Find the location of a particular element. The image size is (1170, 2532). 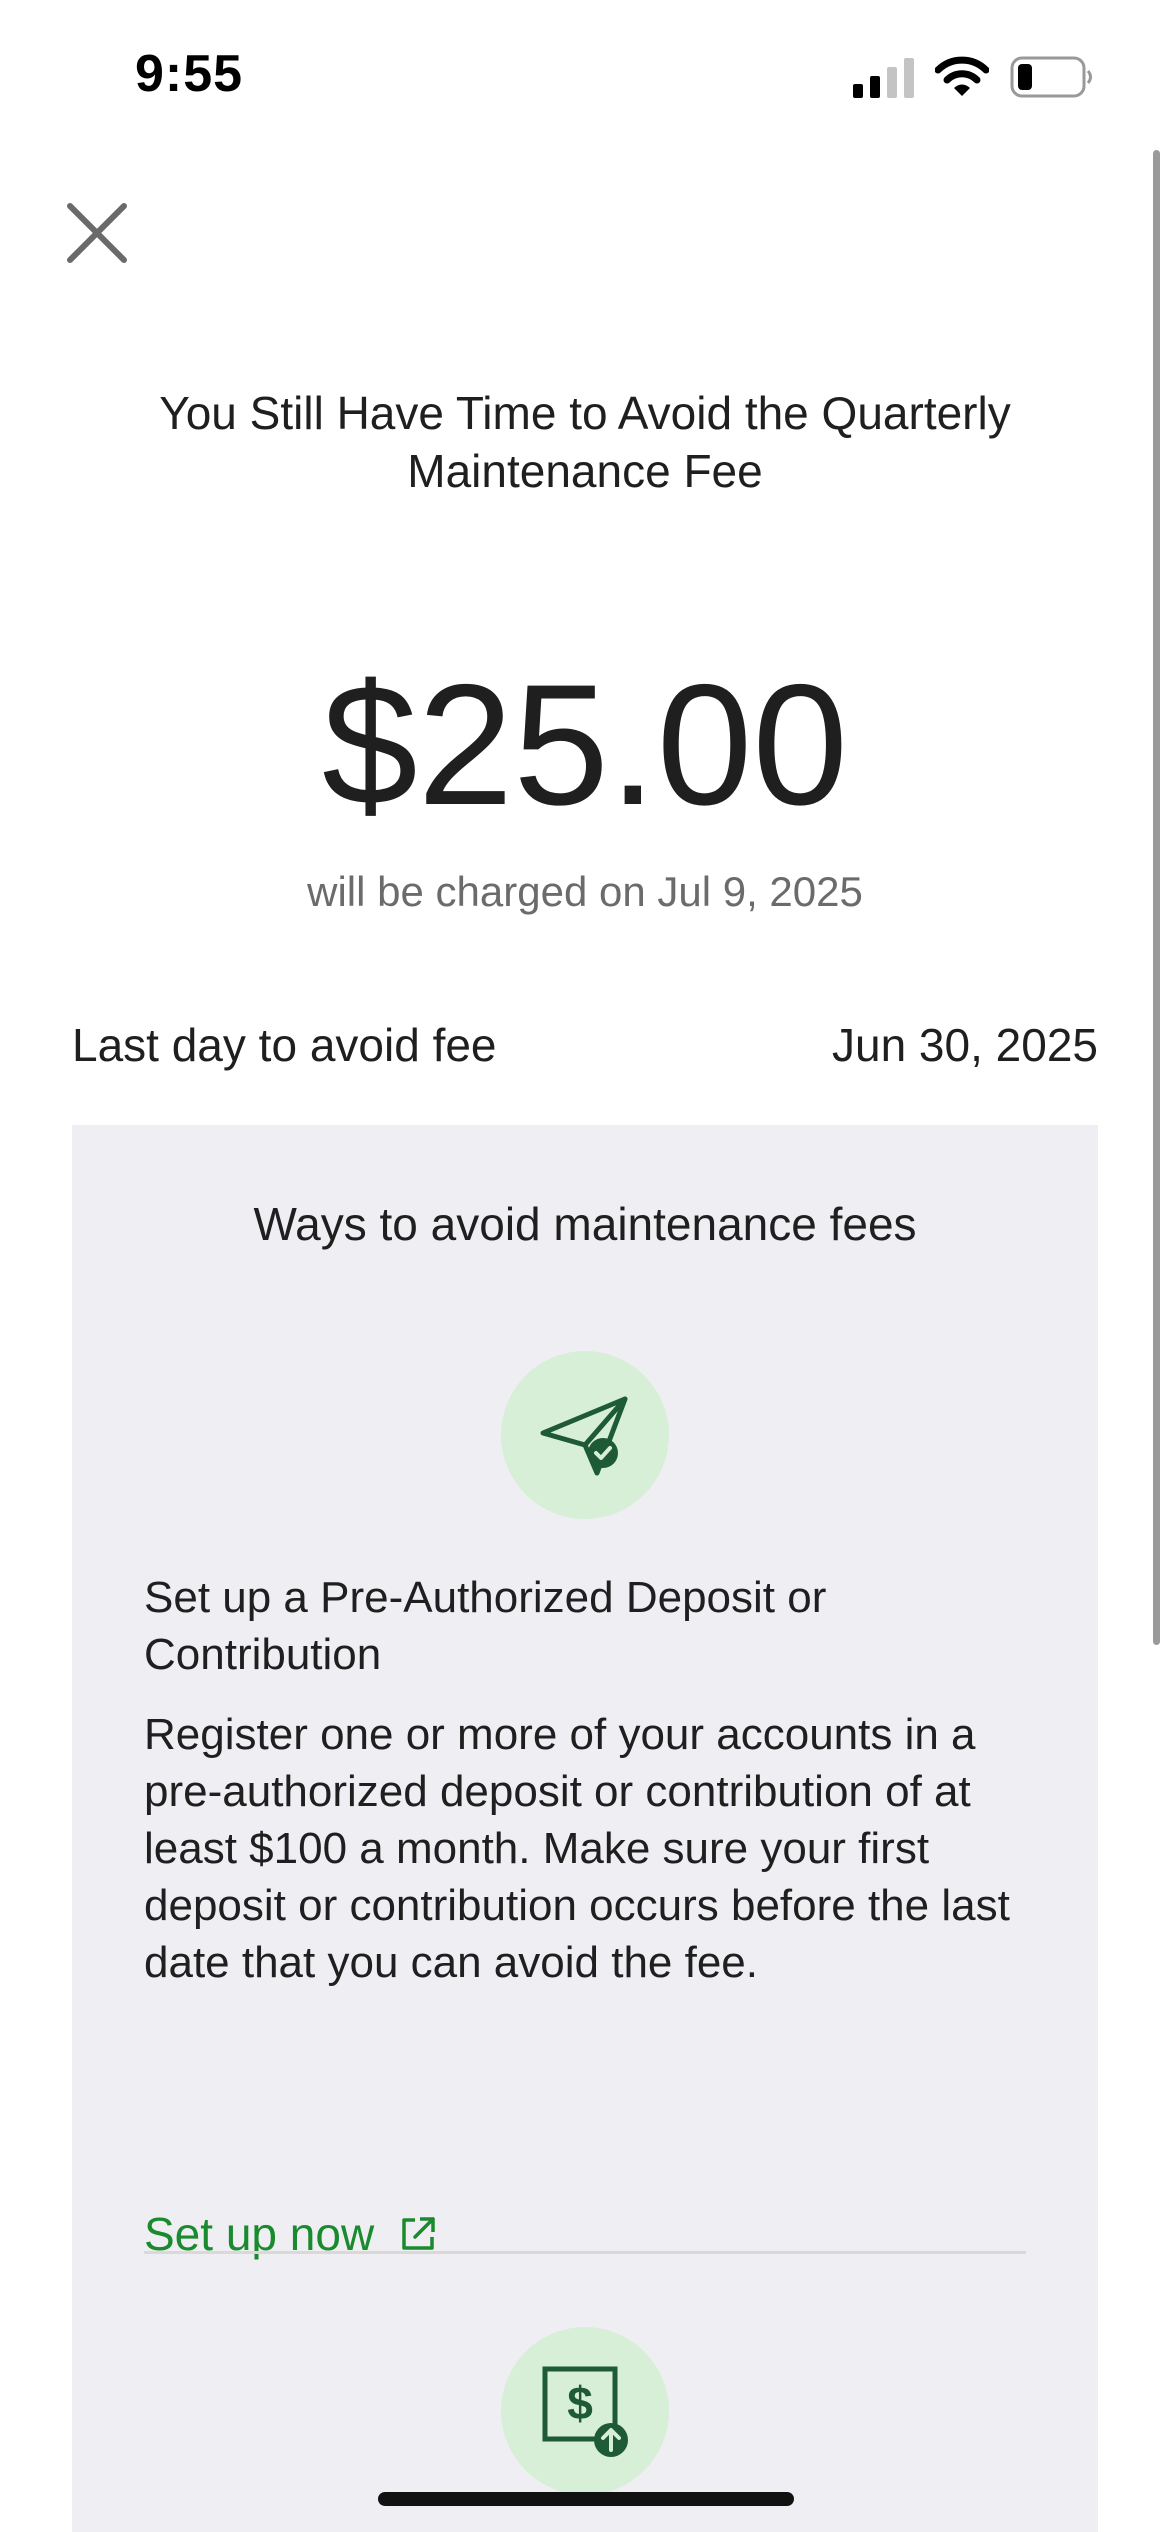

paper-plane-check-icon is located at coordinates (585, 1435).